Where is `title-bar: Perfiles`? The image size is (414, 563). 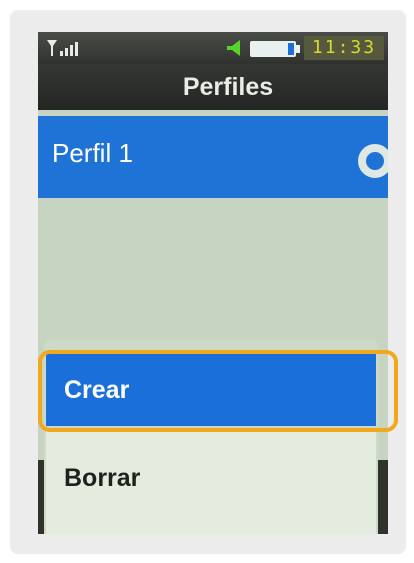
title-bar: Perfiles is located at coordinates (213, 87).